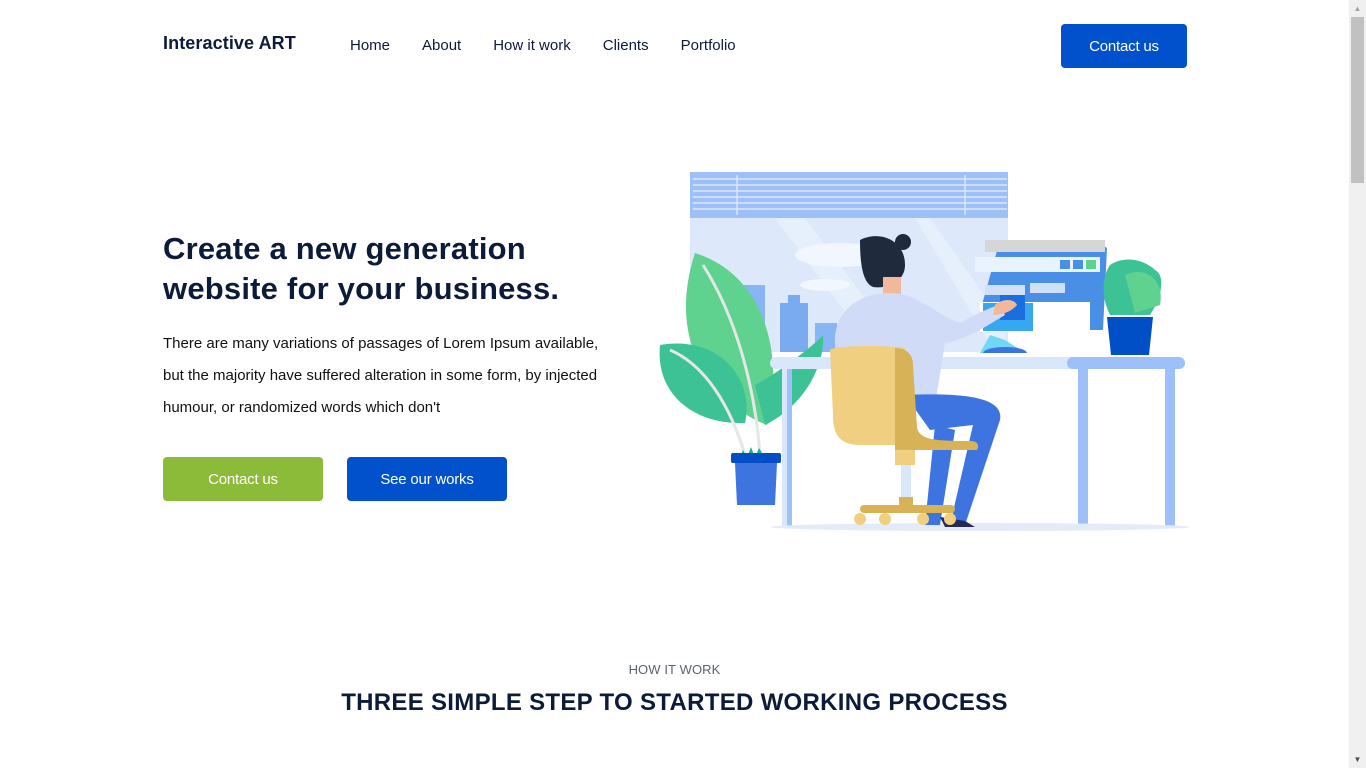 This screenshot has width=1366, height=768. Describe the element at coordinates (674, 669) in the screenshot. I see `section-eyebrow: HOW IT WORK` at that location.